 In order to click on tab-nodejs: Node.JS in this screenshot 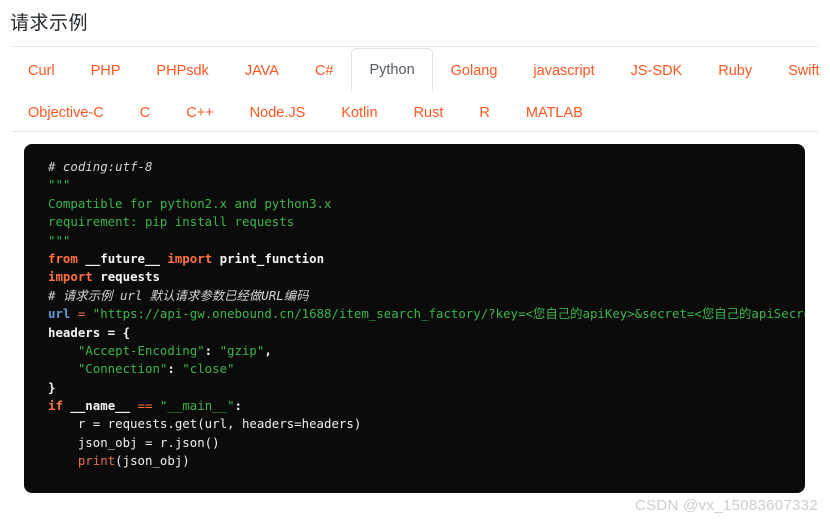, I will do `click(278, 112)`.